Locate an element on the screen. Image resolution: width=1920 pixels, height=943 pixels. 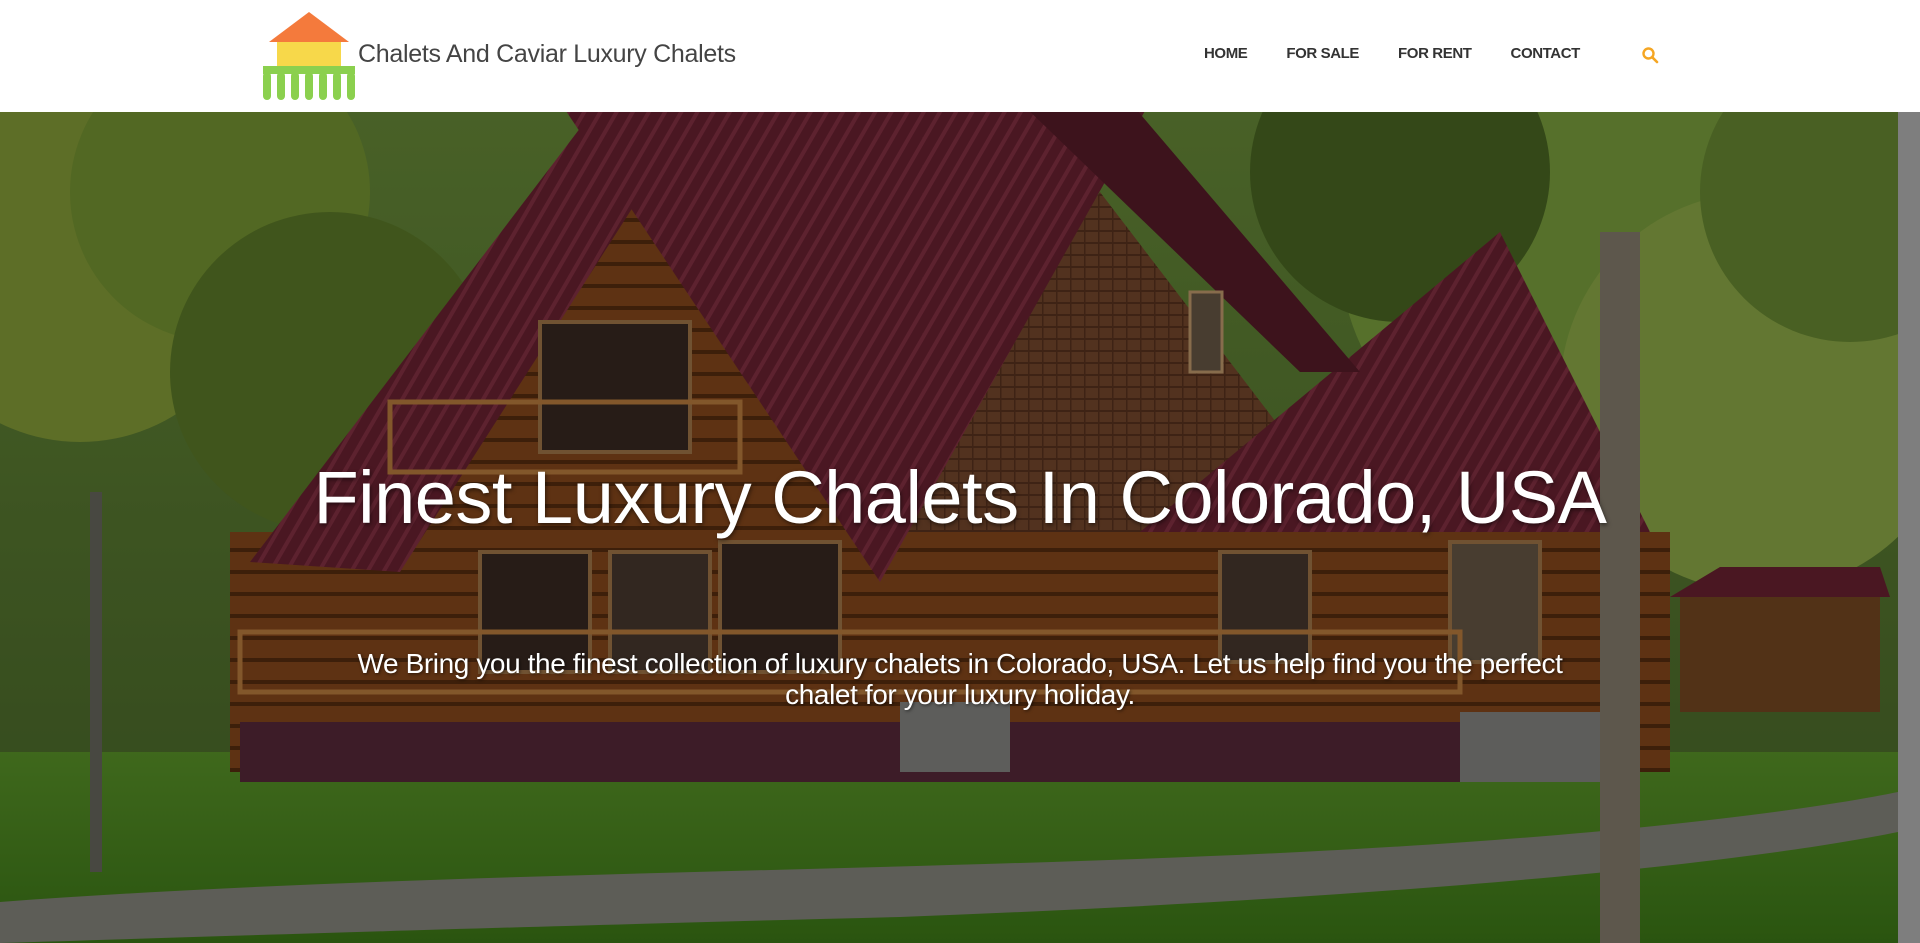
nav-for-rent: FOR RENT is located at coordinates (1435, 53).